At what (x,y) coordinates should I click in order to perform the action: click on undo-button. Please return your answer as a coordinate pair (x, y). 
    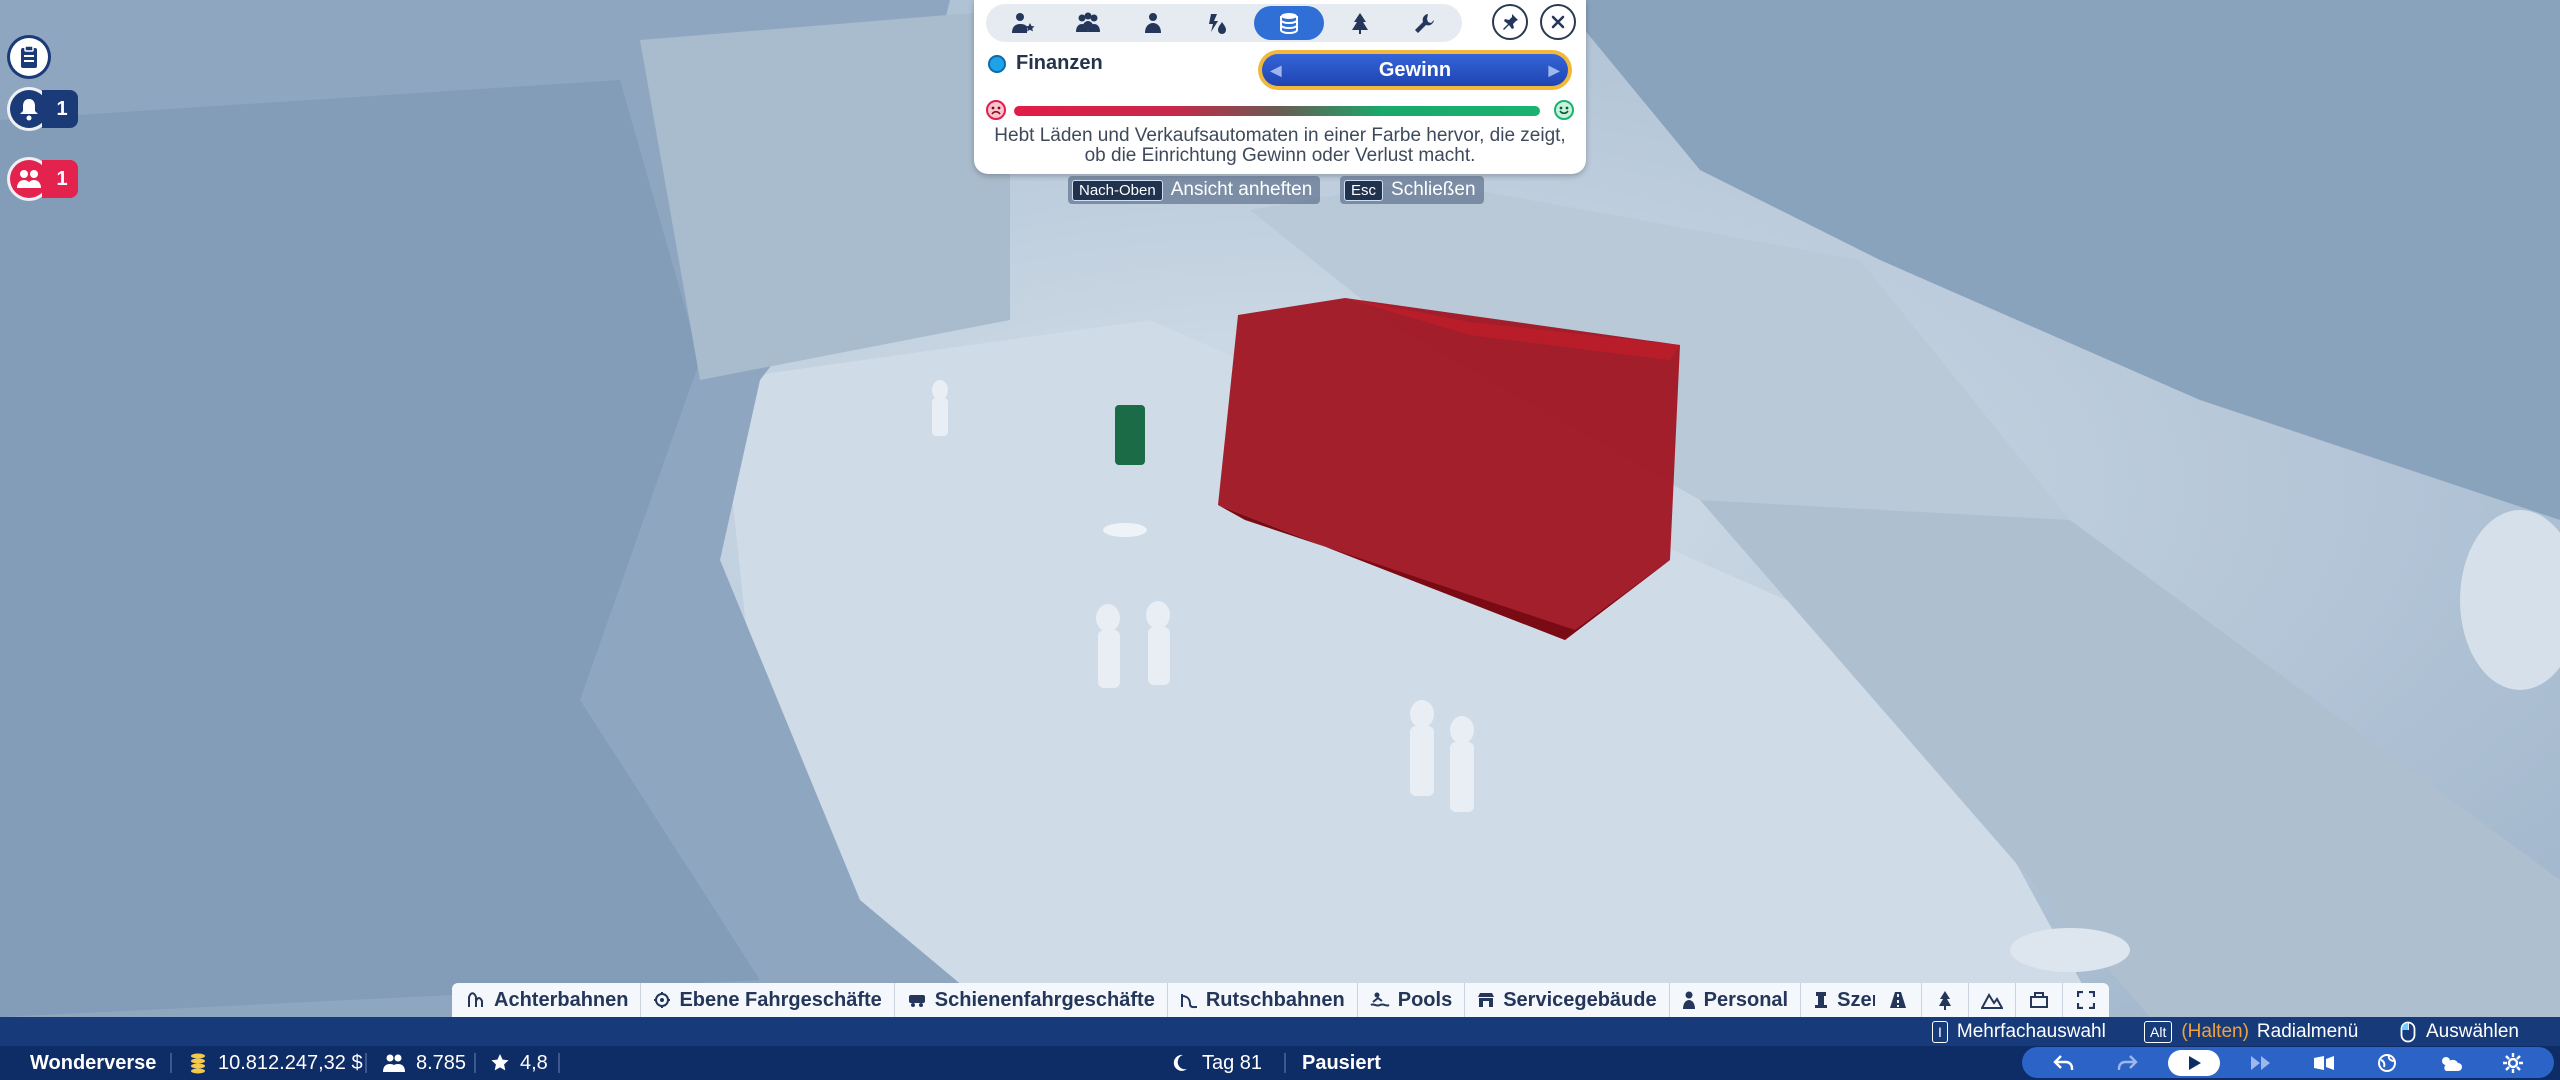
    Looking at the image, I should click on (2064, 1063).